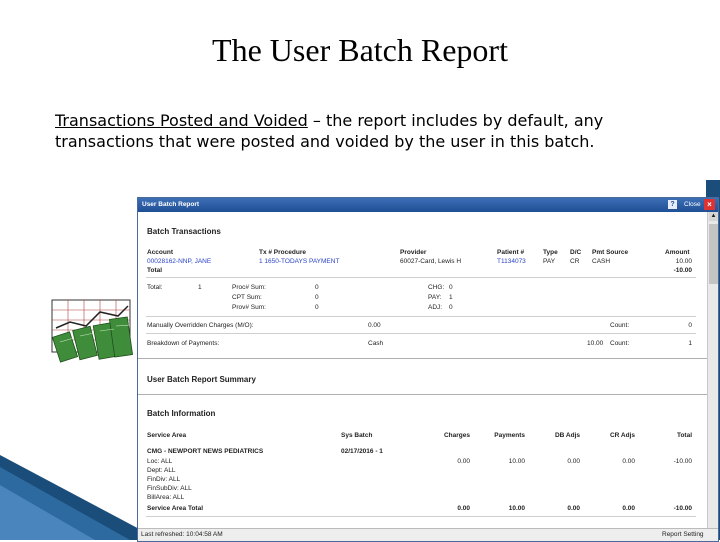  What do you see at coordinates (181, 120) in the screenshot?
I see `description-term: Transactions Posted and Voided` at bounding box center [181, 120].